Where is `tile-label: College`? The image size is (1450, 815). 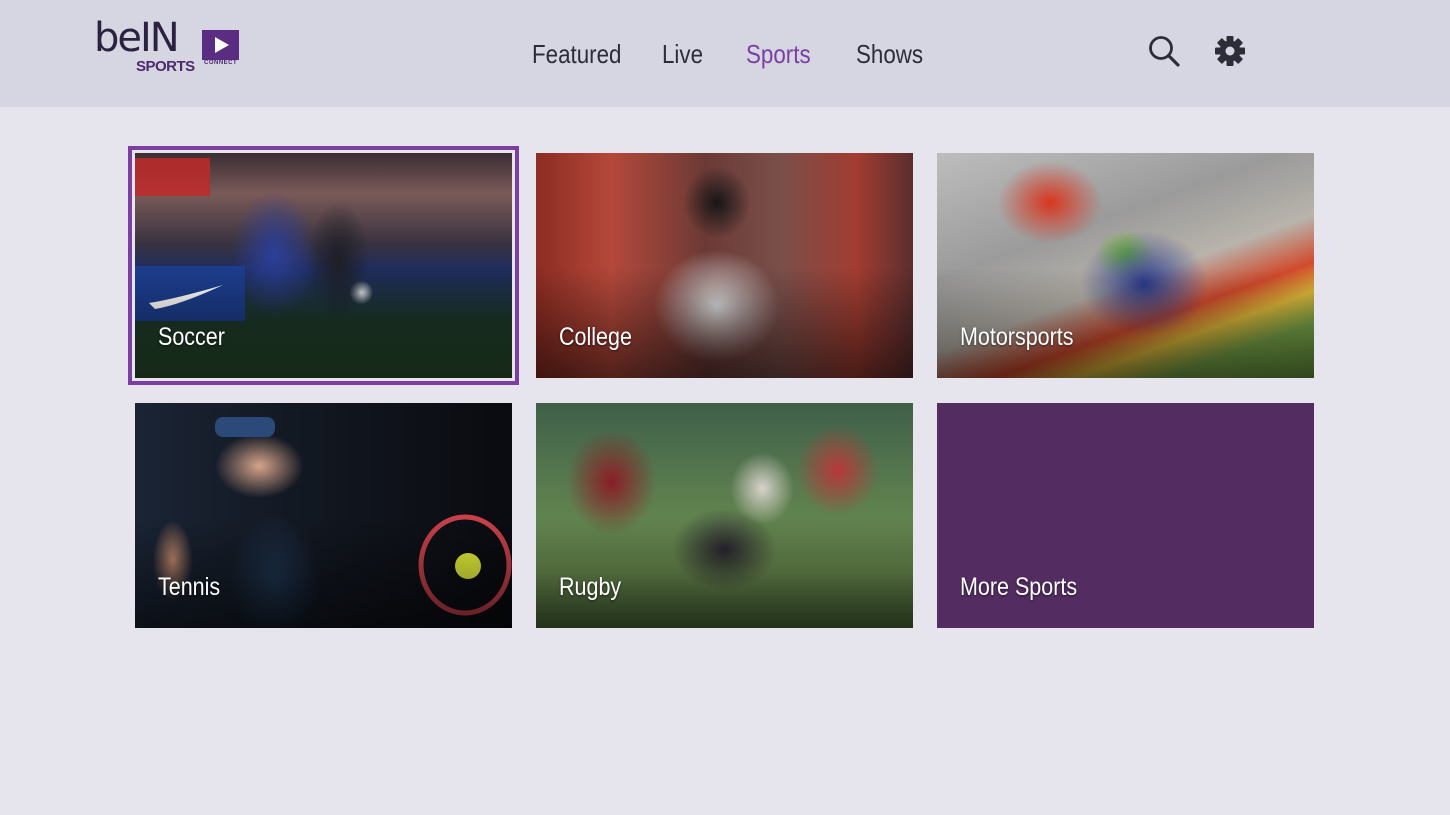 tile-label: College is located at coordinates (595, 337).